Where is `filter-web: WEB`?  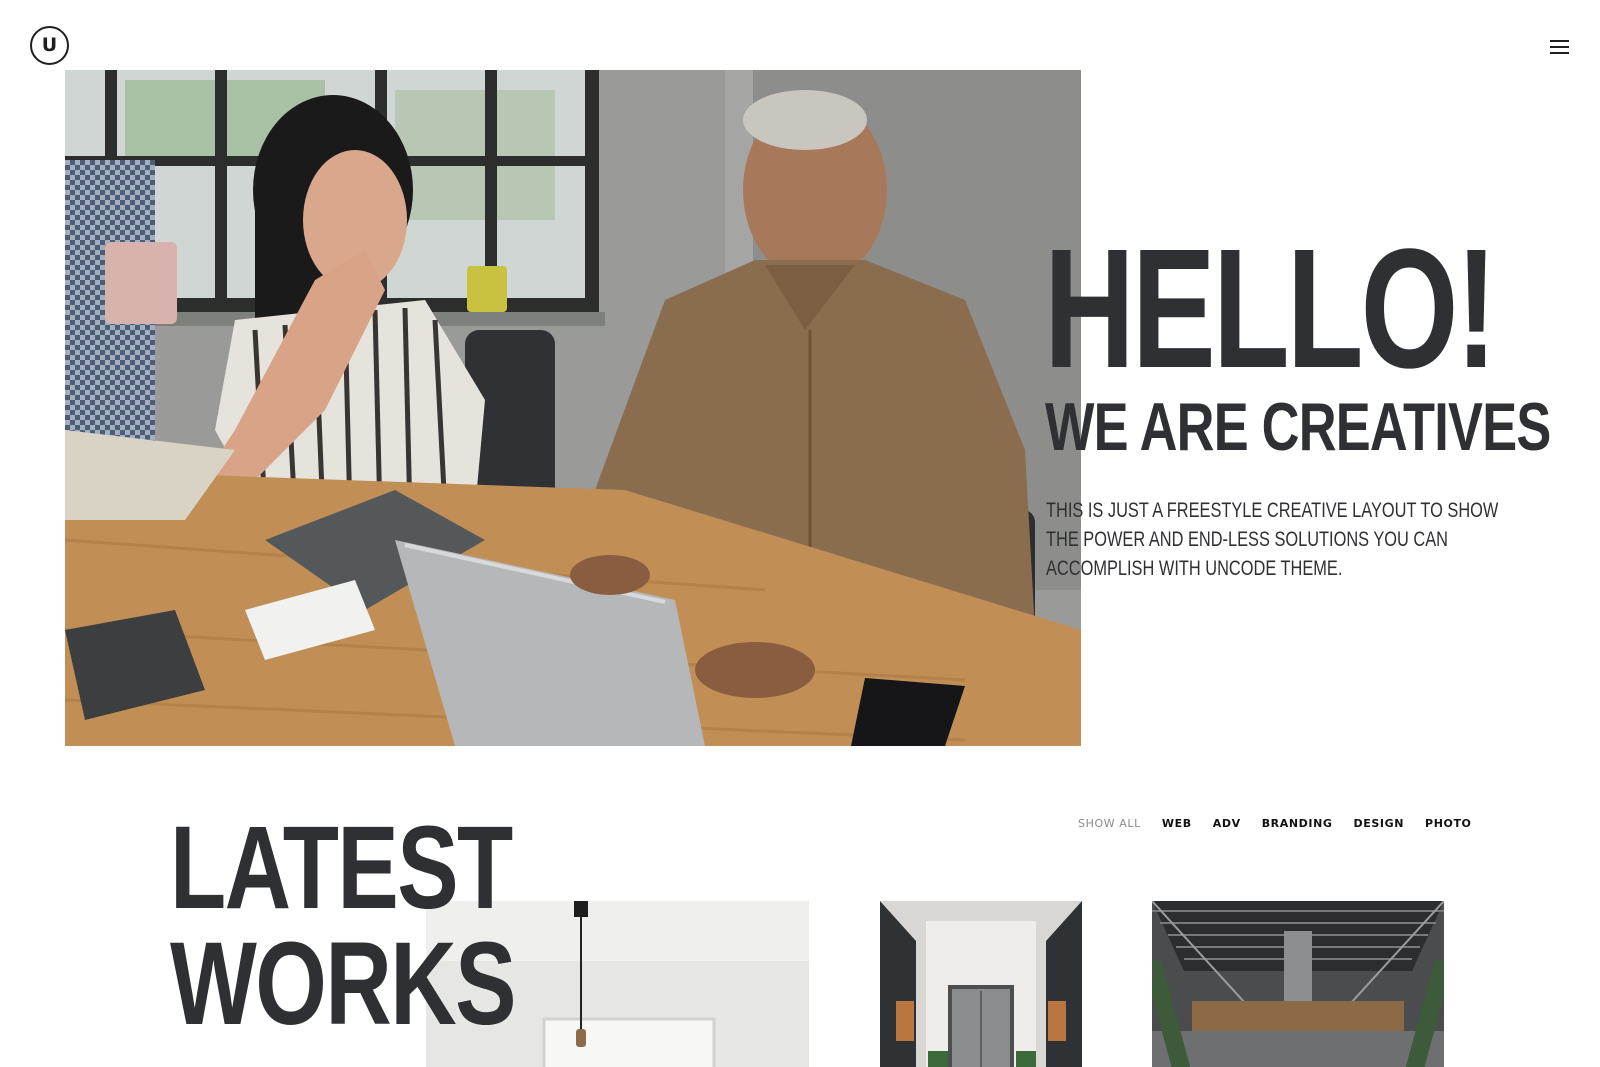 filter-web: WEB is located at coordinates (1177, 823).